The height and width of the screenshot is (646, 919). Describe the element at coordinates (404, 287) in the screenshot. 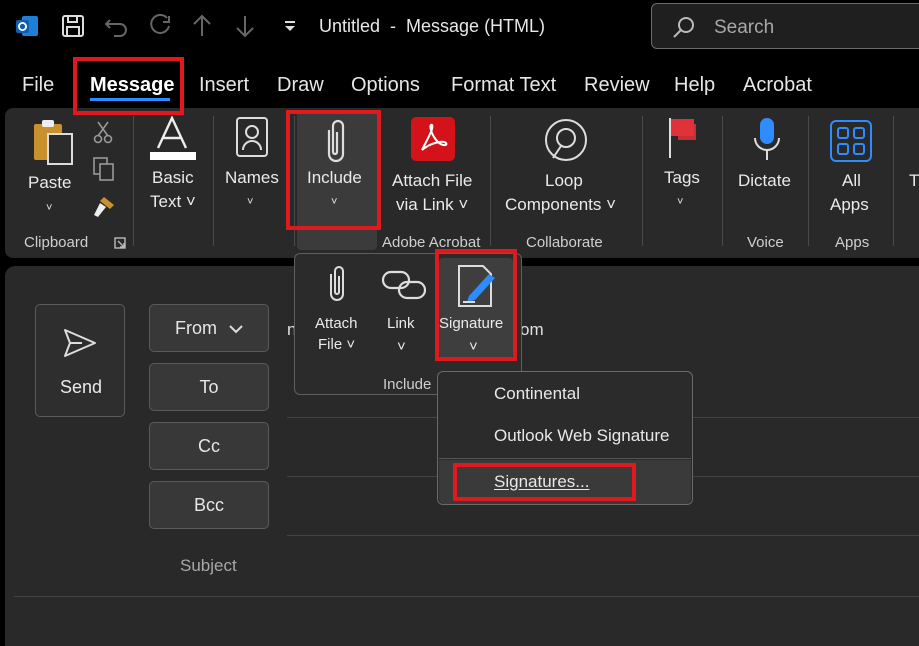

I see `link-chain-icon` at that location.